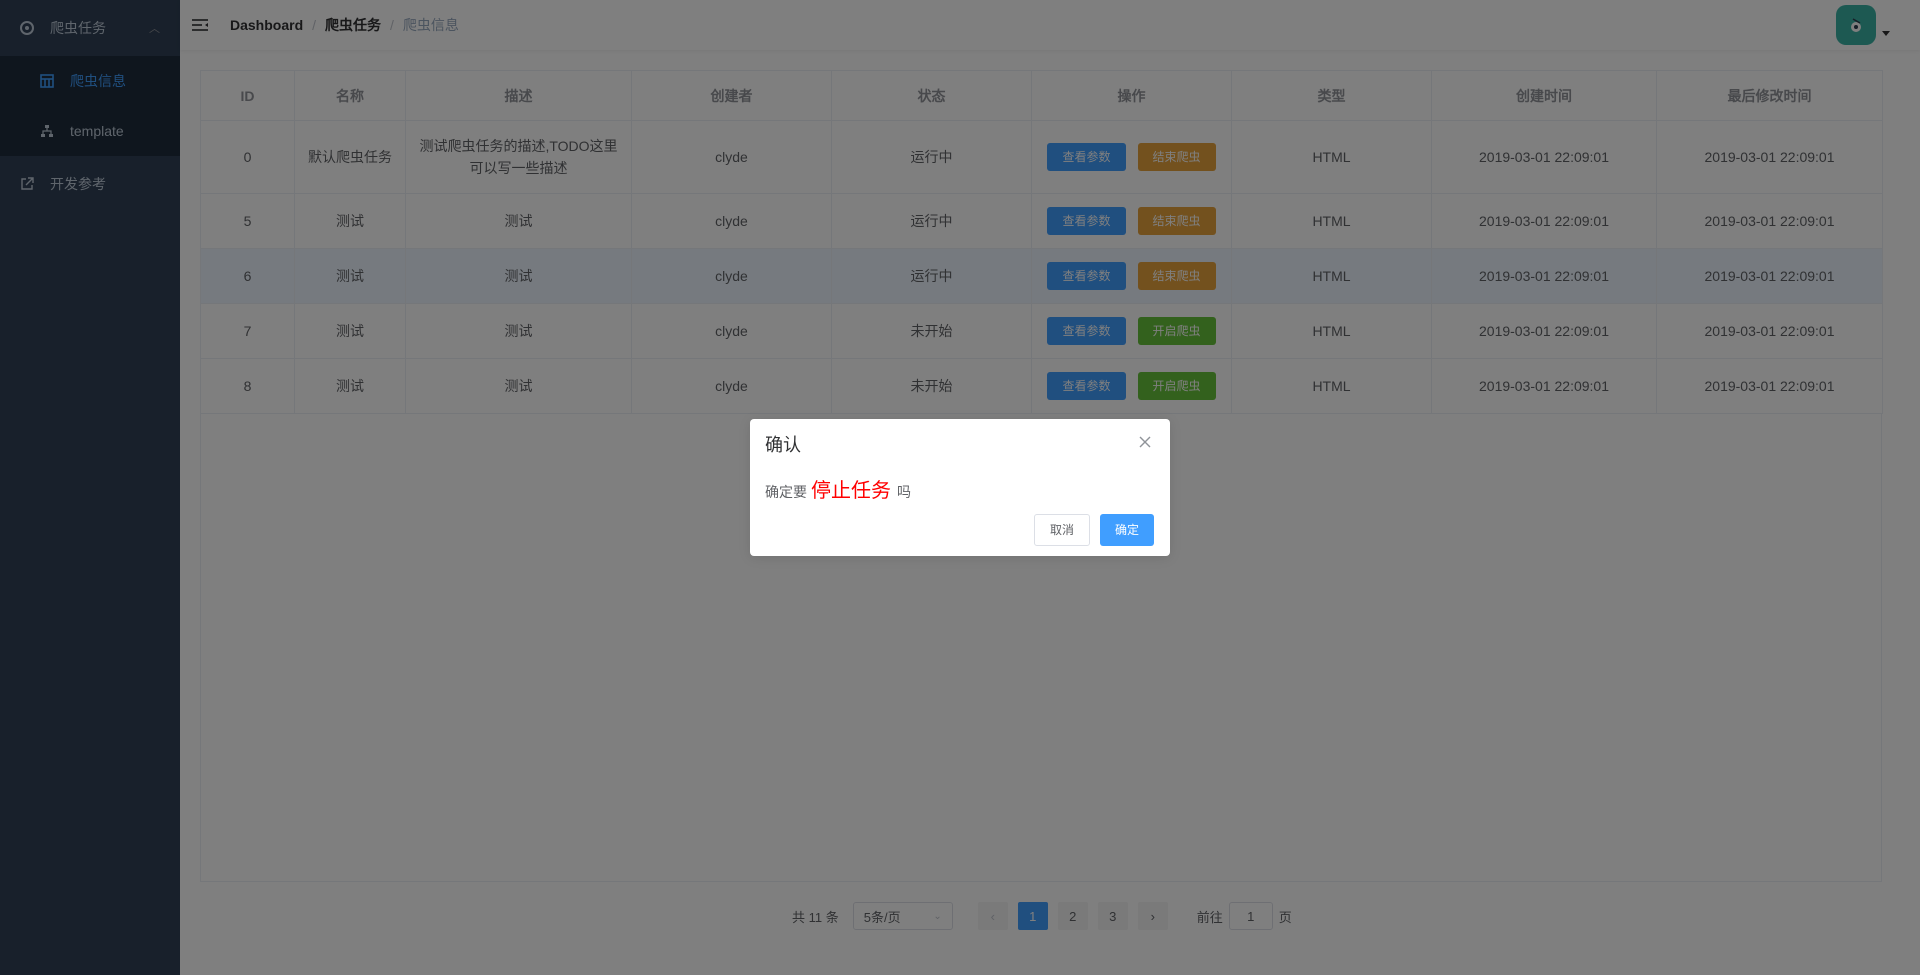 This screenshot has width=1920, height=975. Describe the element at coordinates (1126, 530) in the screenshot. I see `confirm-button: 确定` at that location.